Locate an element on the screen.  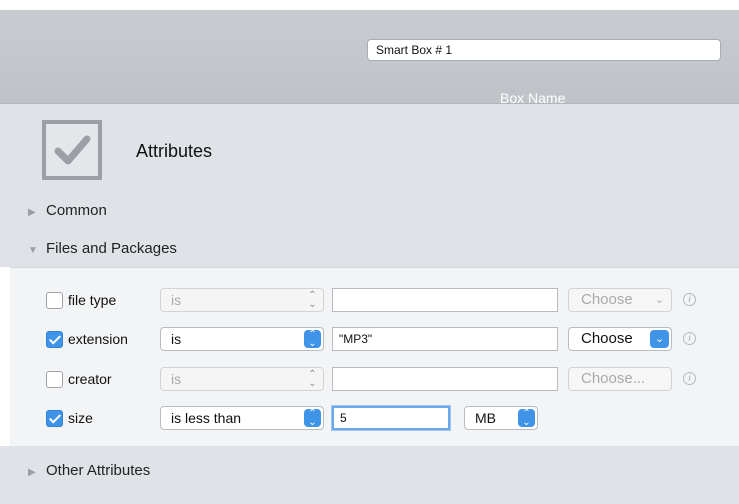
file-type-choose-button: Choose ⌄ is located at coordinates (620, 300).